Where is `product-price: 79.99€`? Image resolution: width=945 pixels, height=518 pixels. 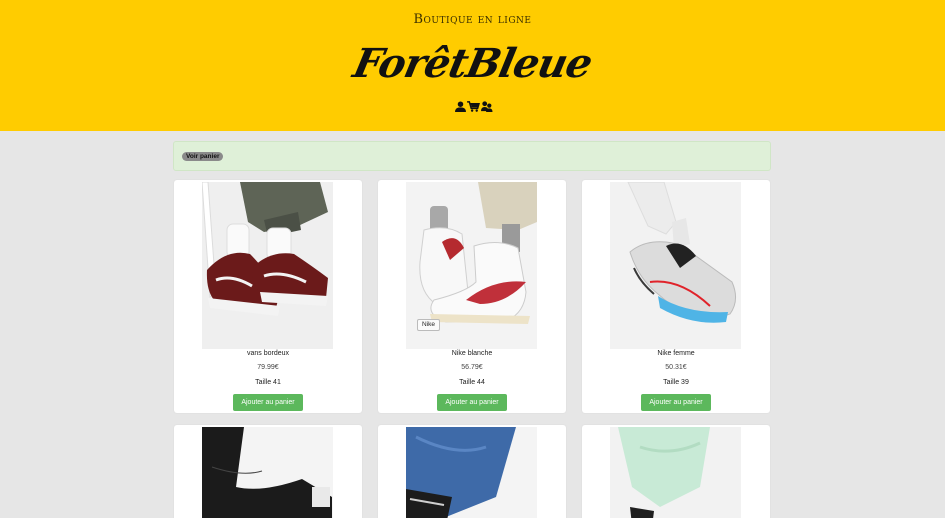 product-price: 79.99€ is located at coordinates (268, 367).